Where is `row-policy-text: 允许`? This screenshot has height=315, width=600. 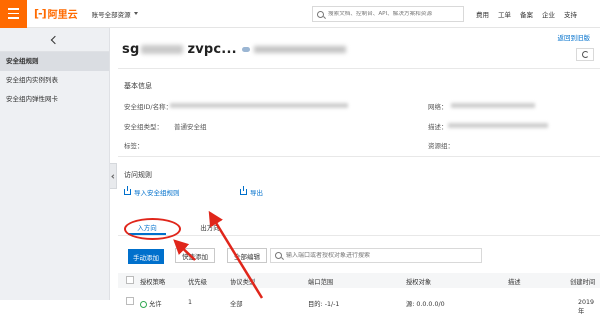
row-policy-text: 允许 is located at coordinates (155, 304).